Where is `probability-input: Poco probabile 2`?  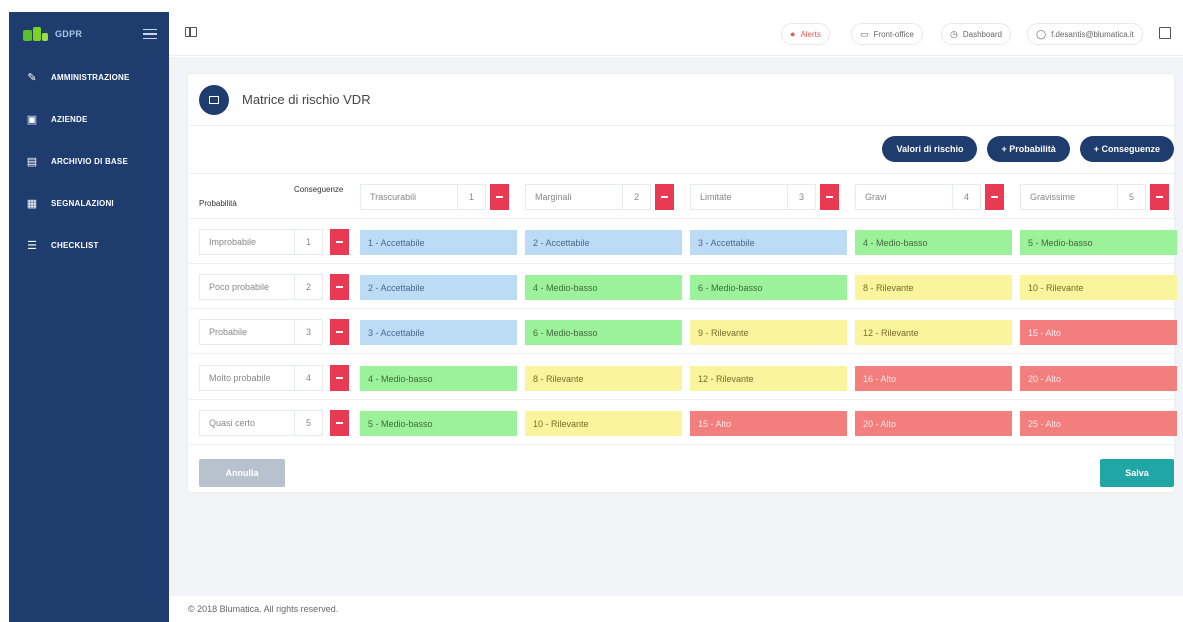 probability-input: Poco probabile 2 is located at coordinates (261, 287).